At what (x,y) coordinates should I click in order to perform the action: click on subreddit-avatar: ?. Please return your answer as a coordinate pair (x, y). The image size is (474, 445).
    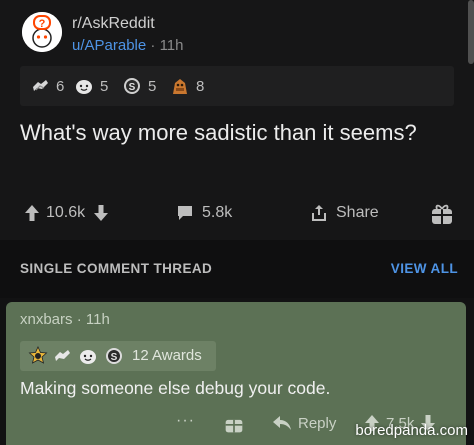
    Looking at the image, I should click on (42, 32).